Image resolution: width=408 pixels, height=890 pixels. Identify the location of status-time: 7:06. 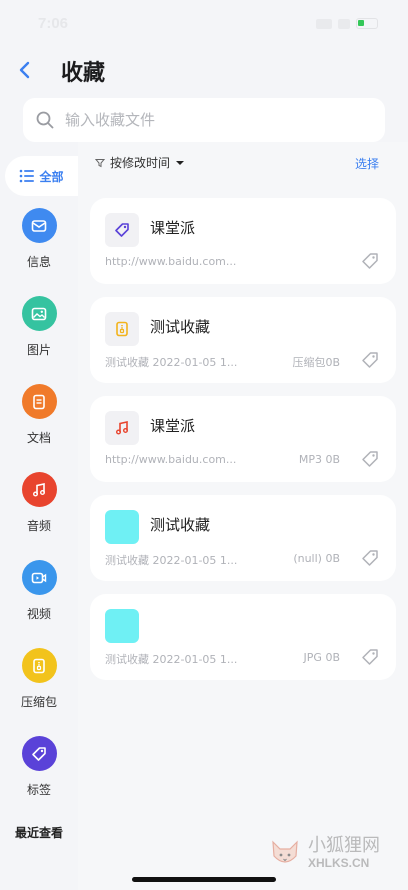
(53, 23).